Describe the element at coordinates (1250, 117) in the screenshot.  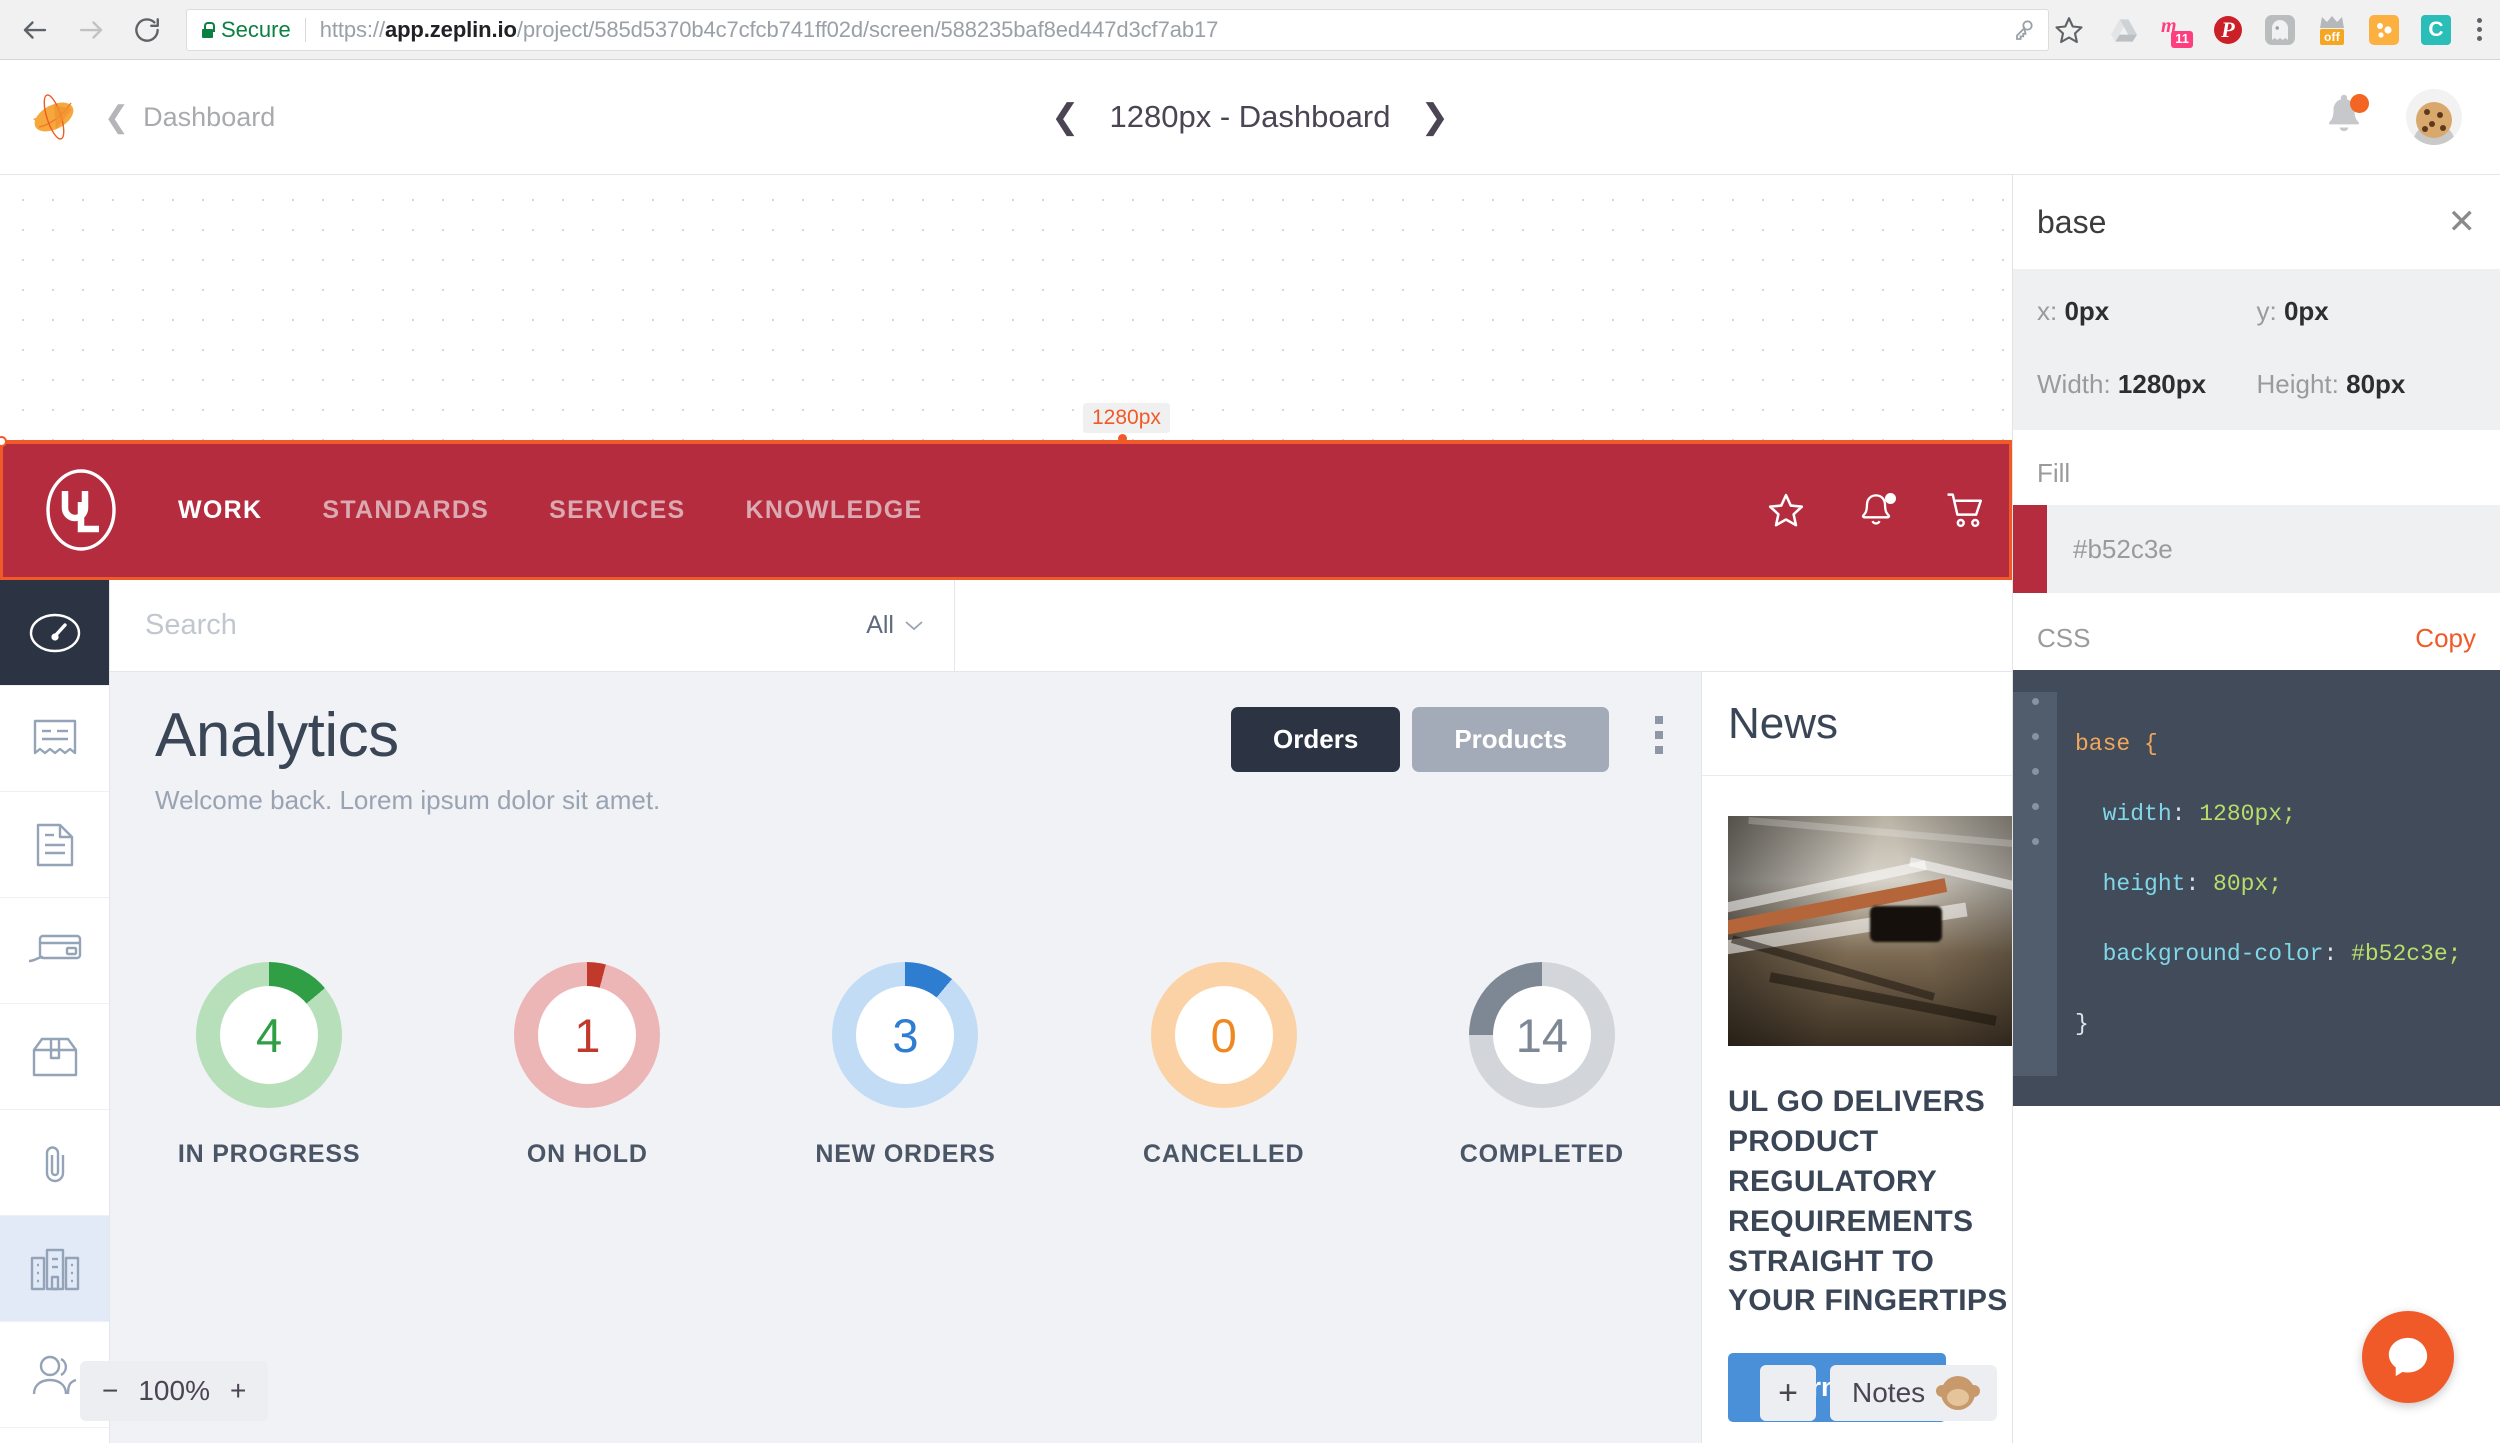
I see `app-header: ❮ Dashboard ❮ 1280px - Dashboard ❯` at that location.